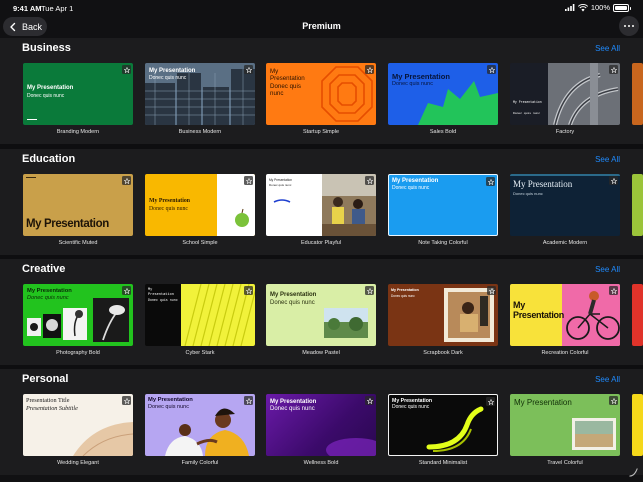 The image size is (643, 482). Describe the element at coordinates (582, 7) in the screenshot. I see `wifi-icon` at that location.